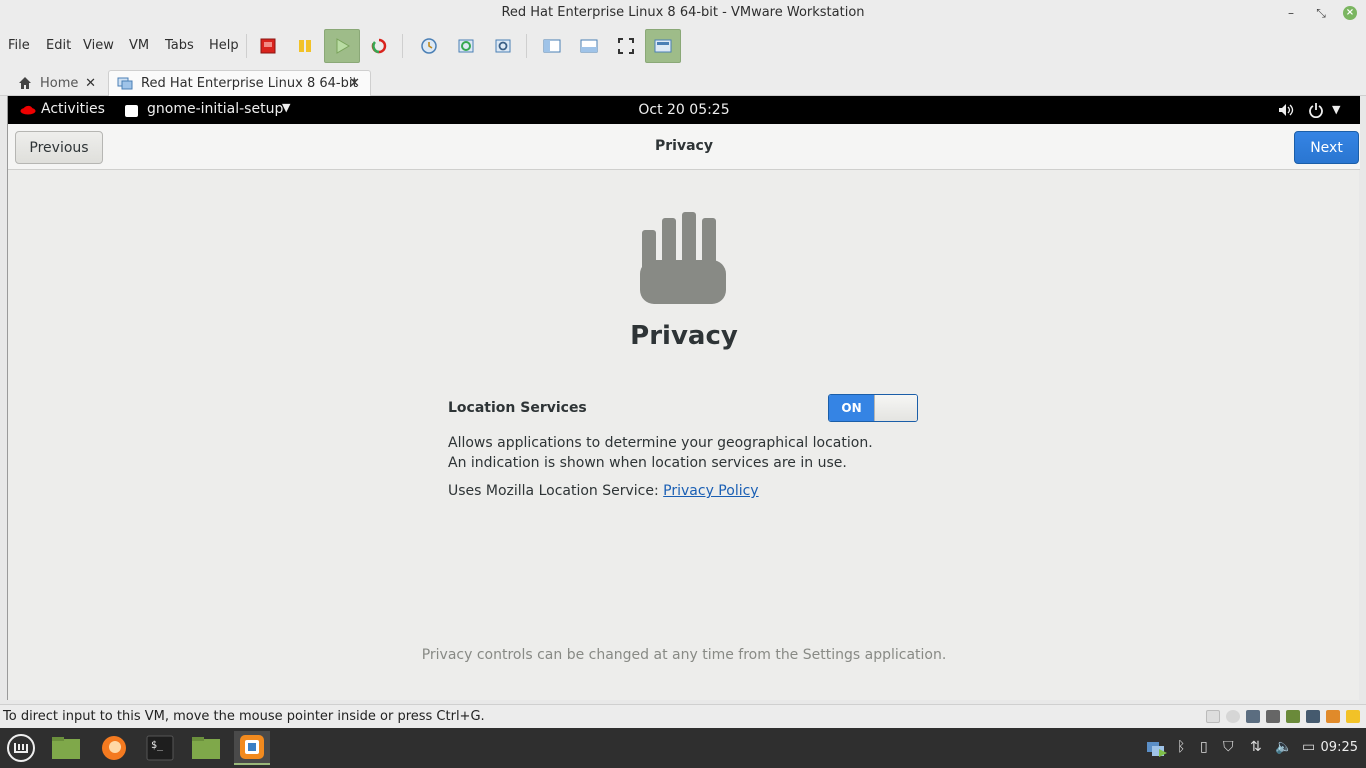 The image size is (1366, 768). Describe the element at coordinates (25, 83) in the screenshot. I see `home-icon` at that location.